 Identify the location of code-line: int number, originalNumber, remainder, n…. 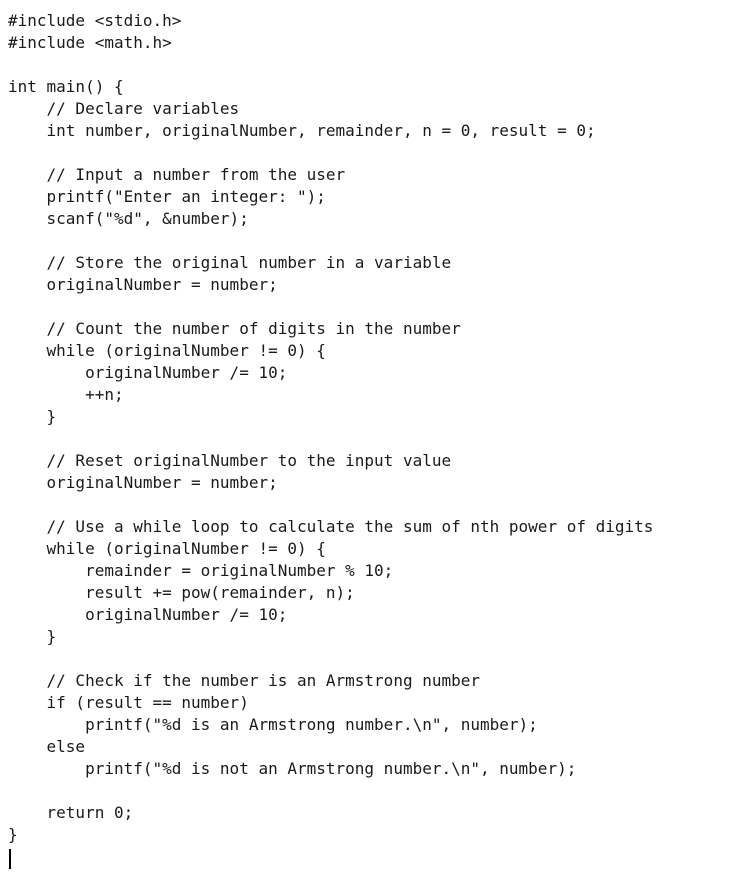
(302, 130).